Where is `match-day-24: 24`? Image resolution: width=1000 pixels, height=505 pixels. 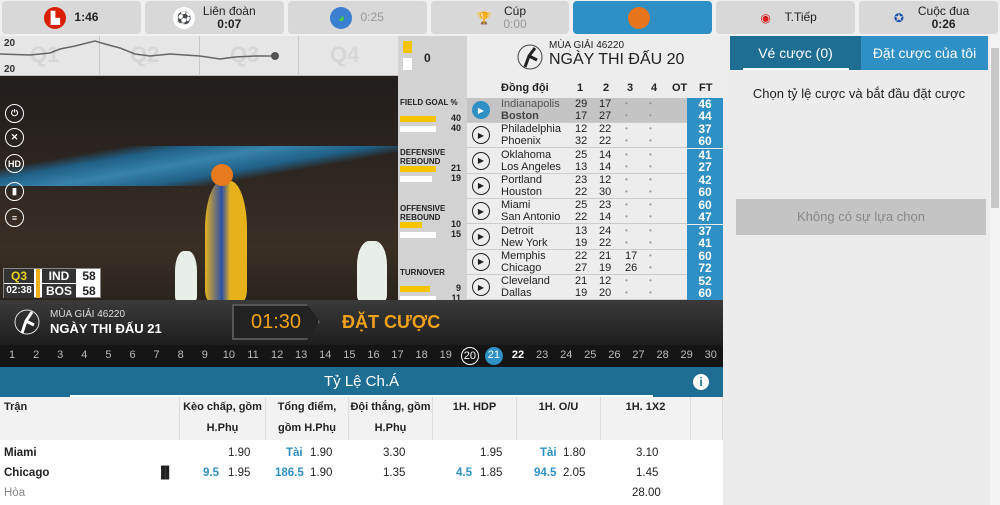 match-day-24: 24 is located at coordinates (566, 356).